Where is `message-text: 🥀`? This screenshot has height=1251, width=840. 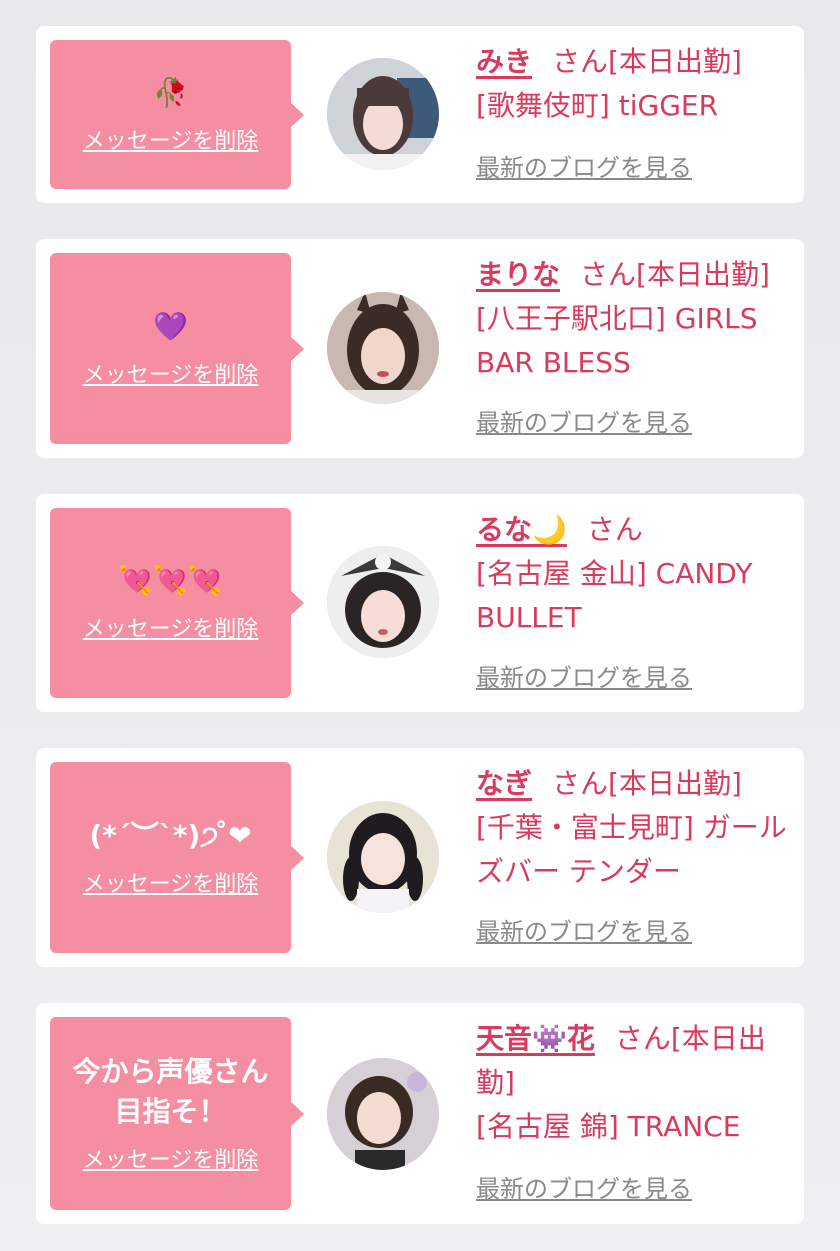 message-text: 🥀 is located at coordinates (170, 92).